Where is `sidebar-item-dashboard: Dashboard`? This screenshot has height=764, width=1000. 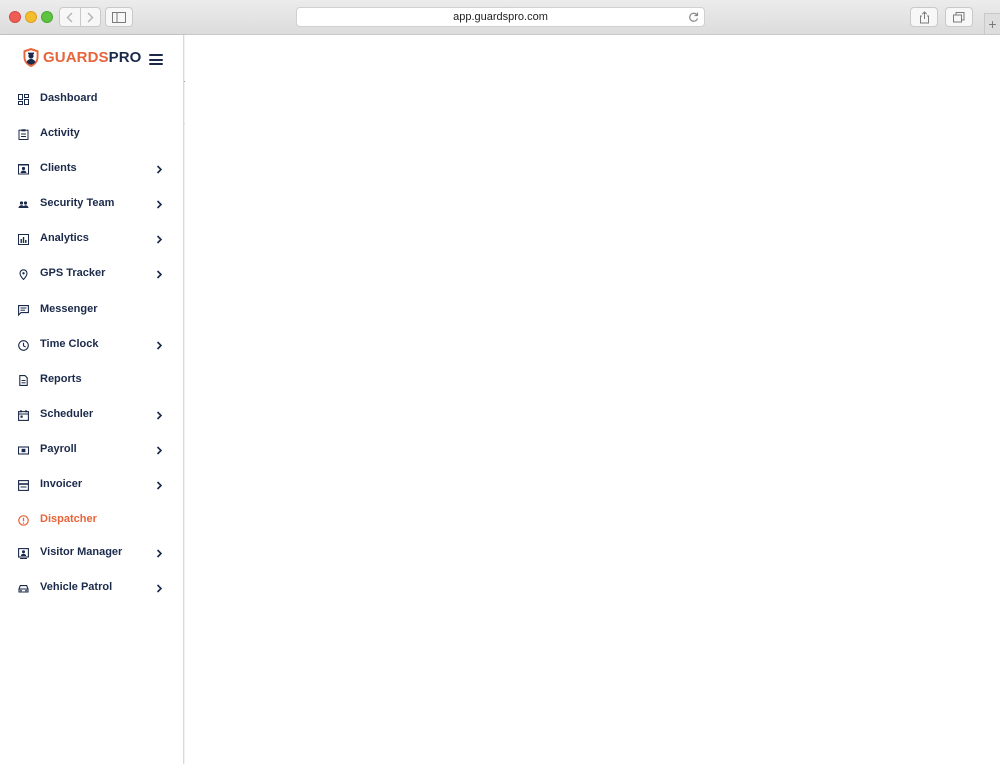 sidebar-item-dashboard: Dashboard is located at coordinates (92, 99).